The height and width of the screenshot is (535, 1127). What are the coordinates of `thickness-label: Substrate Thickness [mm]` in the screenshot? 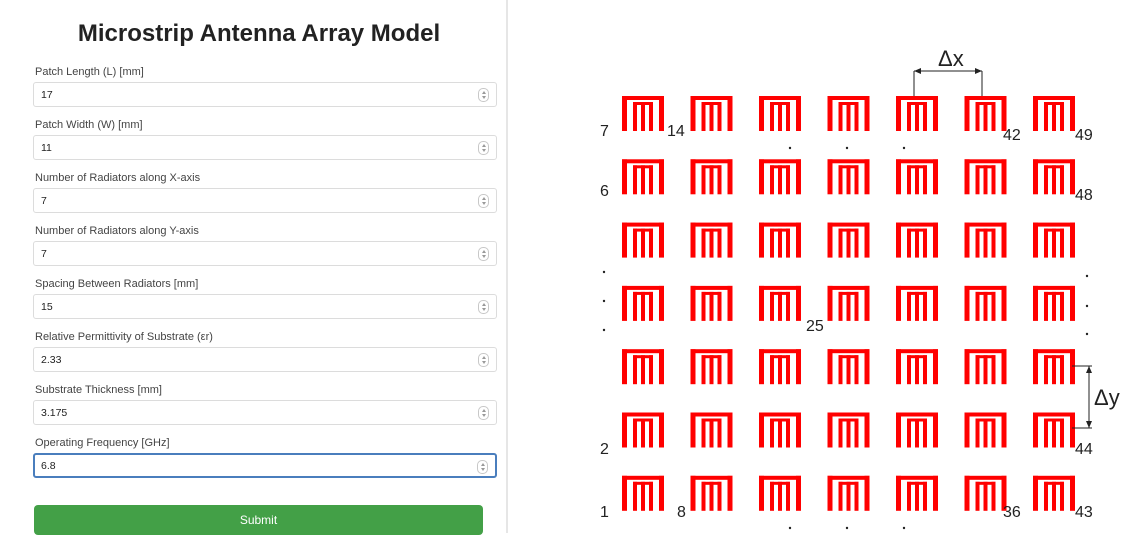 It's located at (98, 390).